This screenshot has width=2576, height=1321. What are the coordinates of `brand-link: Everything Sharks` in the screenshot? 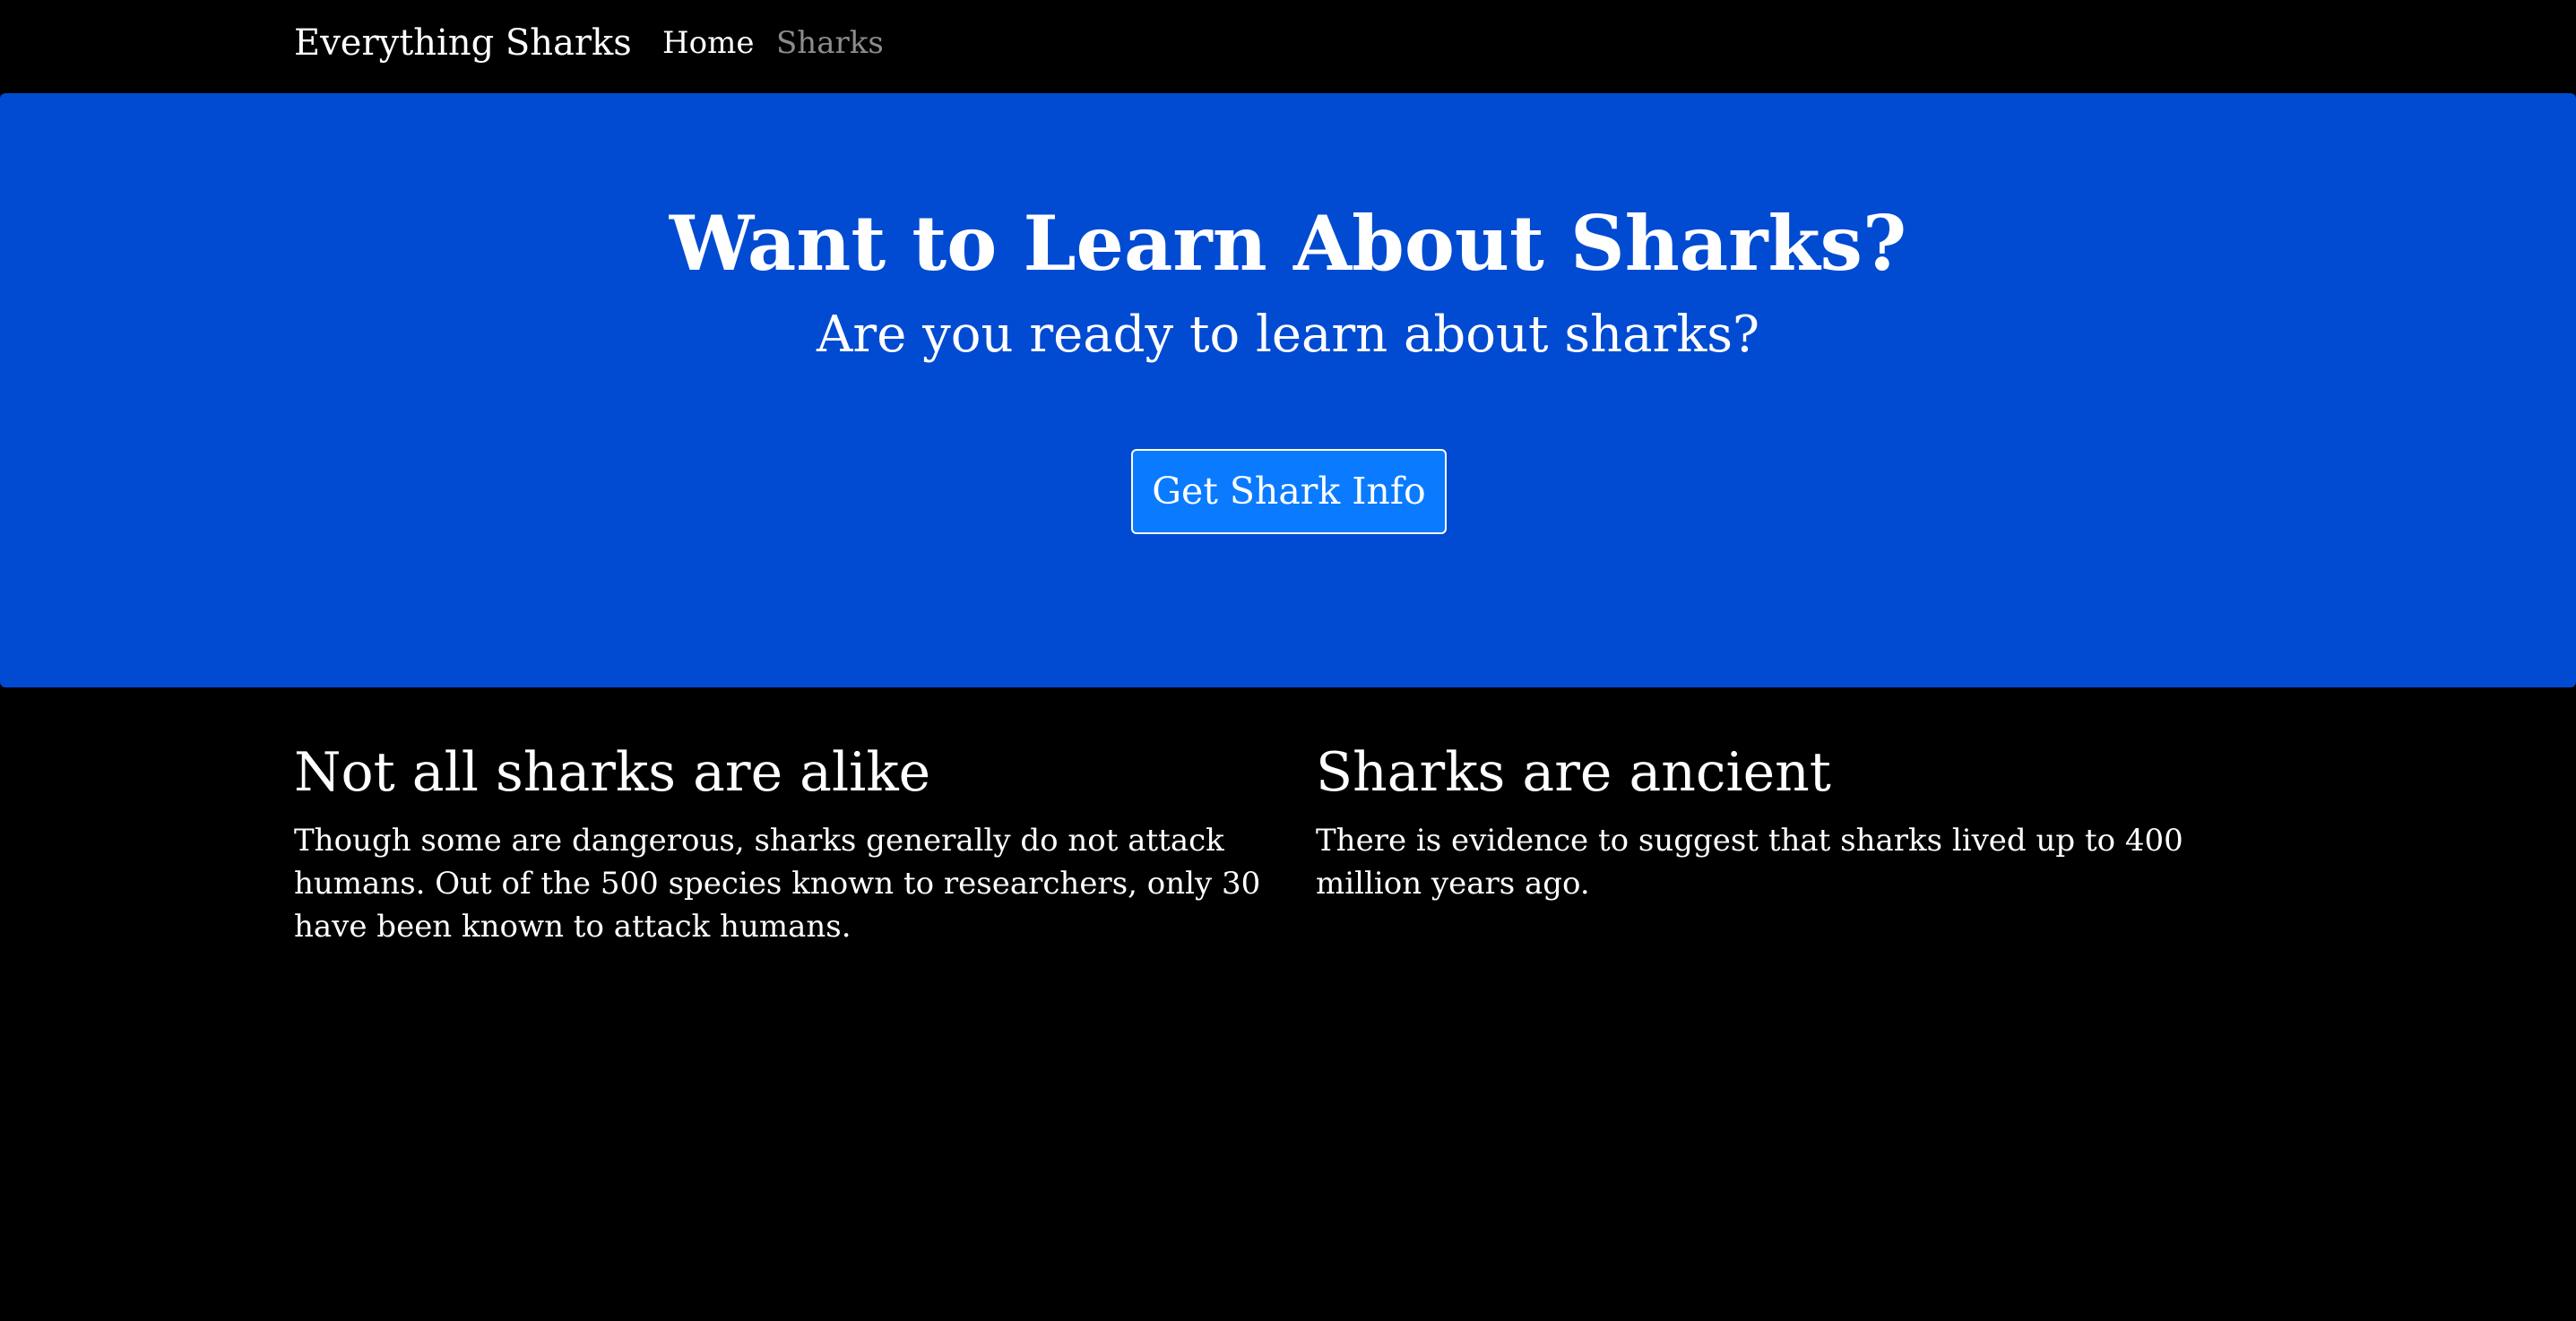 It's located at (463, 43).